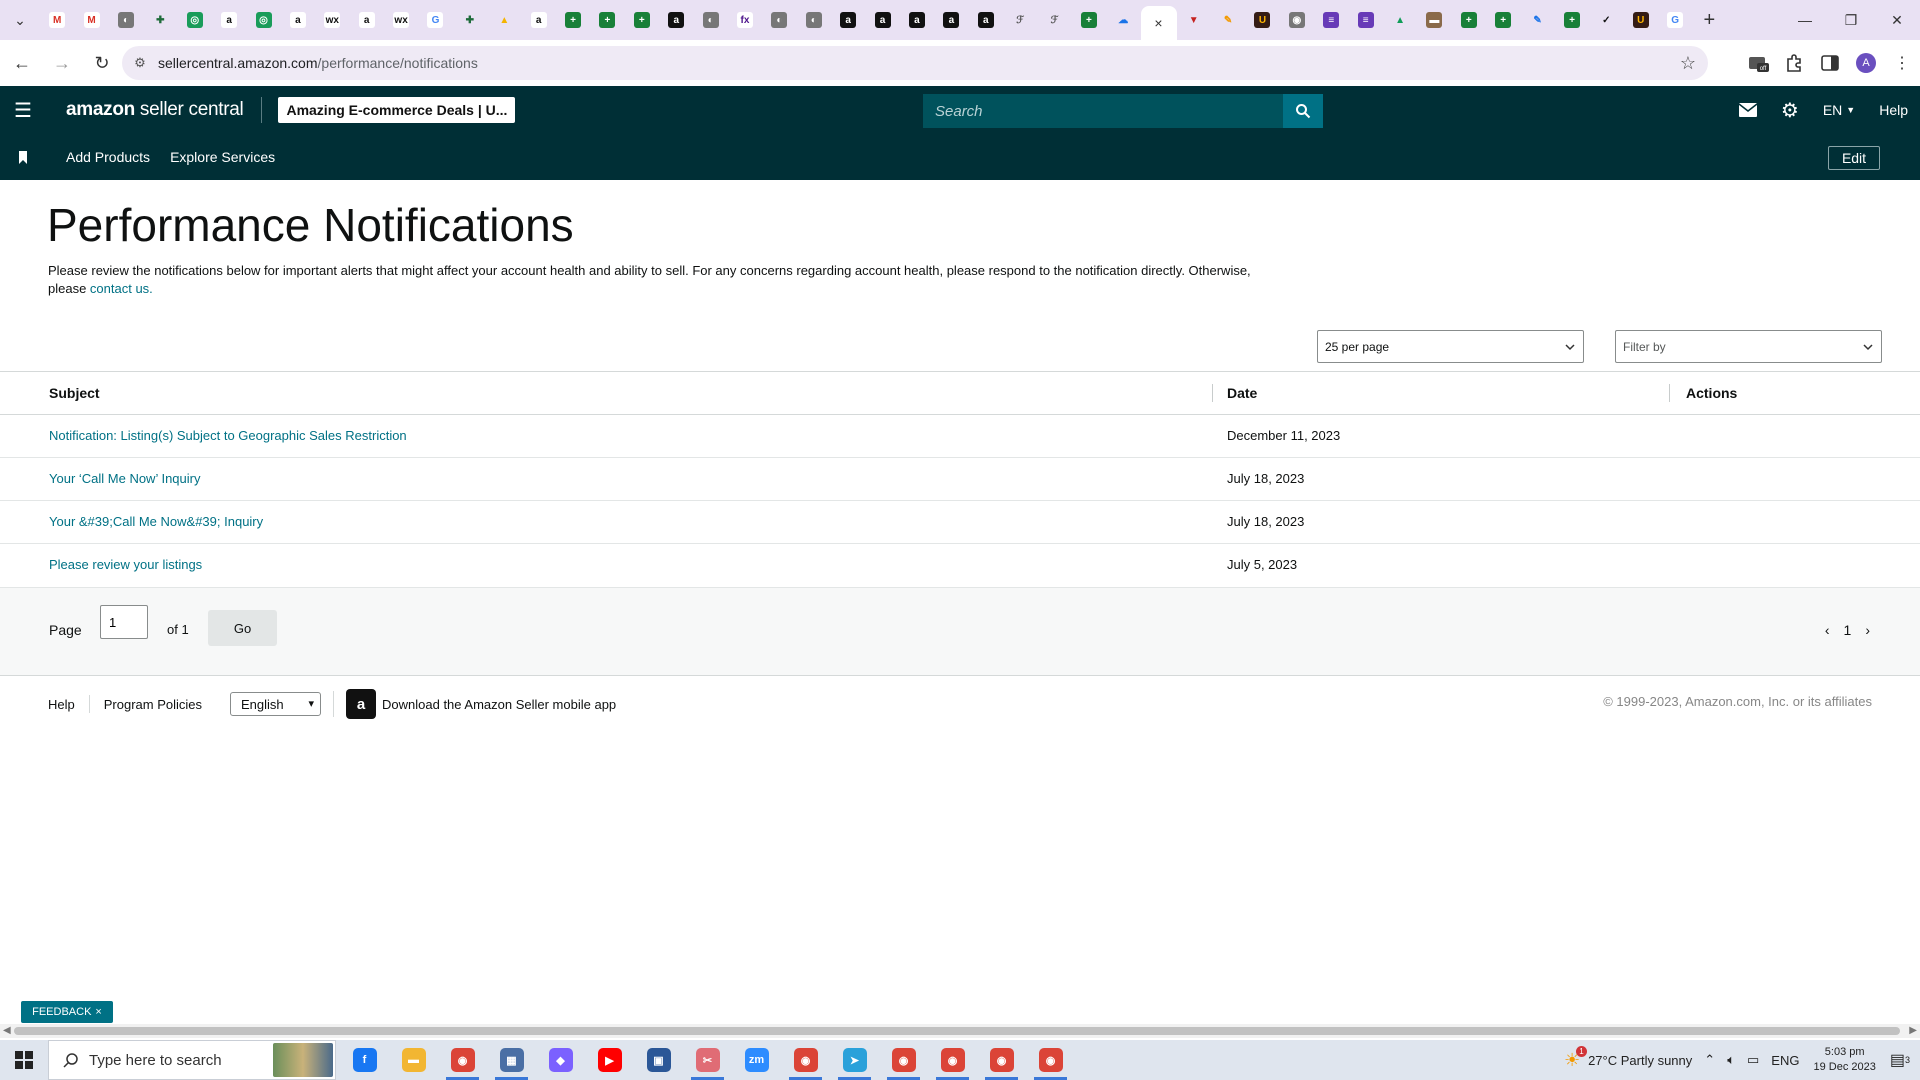 The image size is (1920, 1080). What do you see at coordinates (192, 1060) in the screenshot?
I see `taskbar-search: Type here to search` at bounding box center [192, 1060].